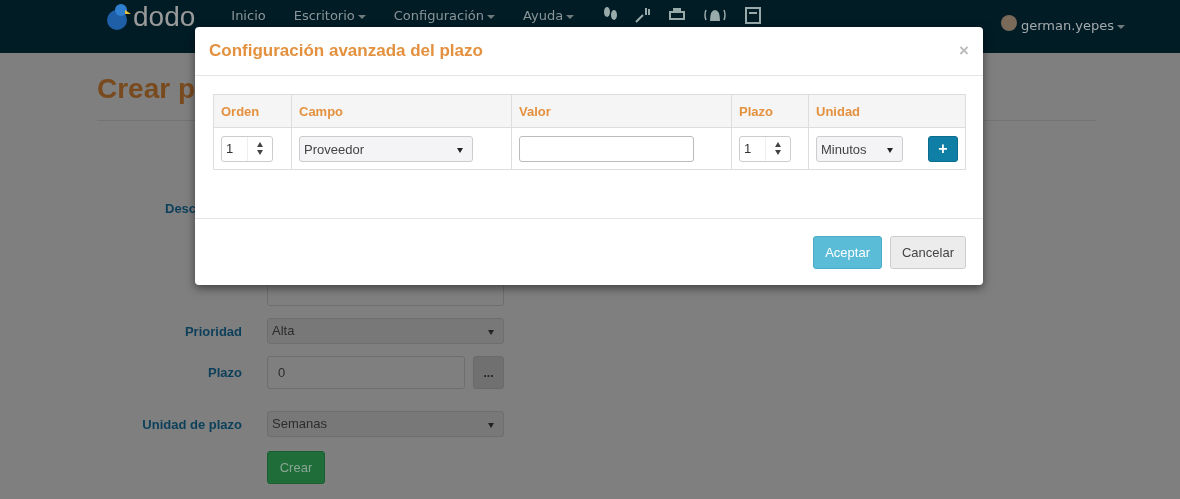 This screenshot has height=499, width=1180. Describe the element at coordinates (753, 15) in the screenshot. I see `document-icon` at that location.